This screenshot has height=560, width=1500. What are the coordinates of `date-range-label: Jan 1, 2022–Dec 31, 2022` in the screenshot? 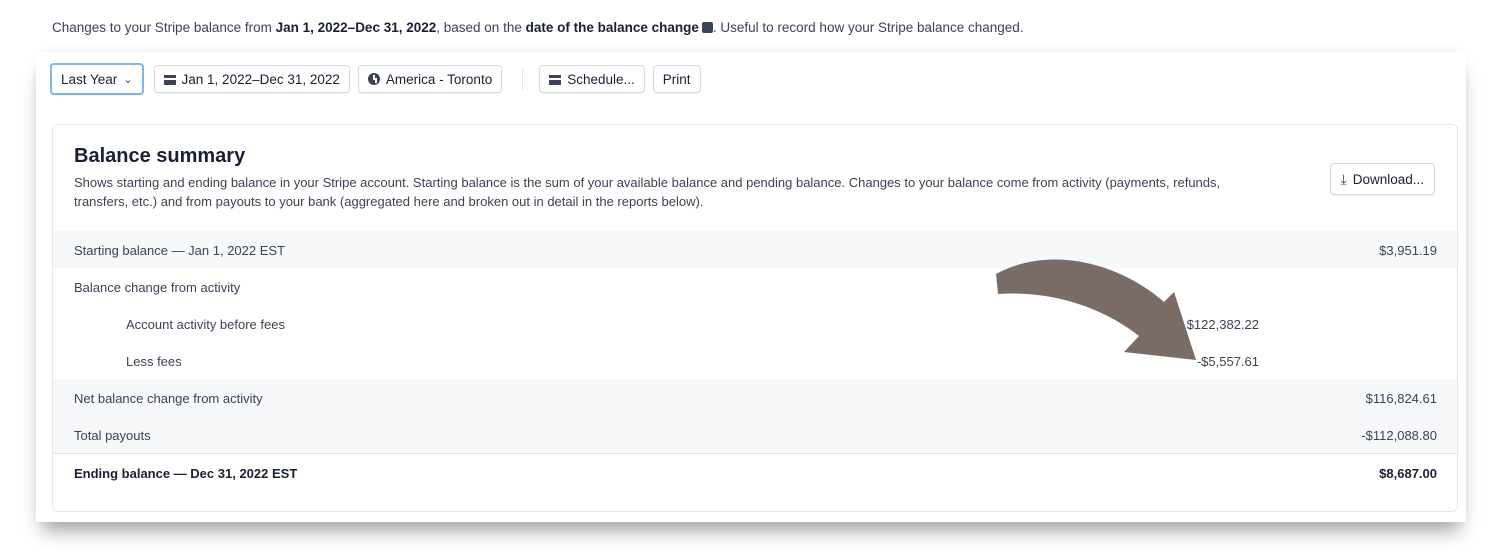 It's located at (260, 79).